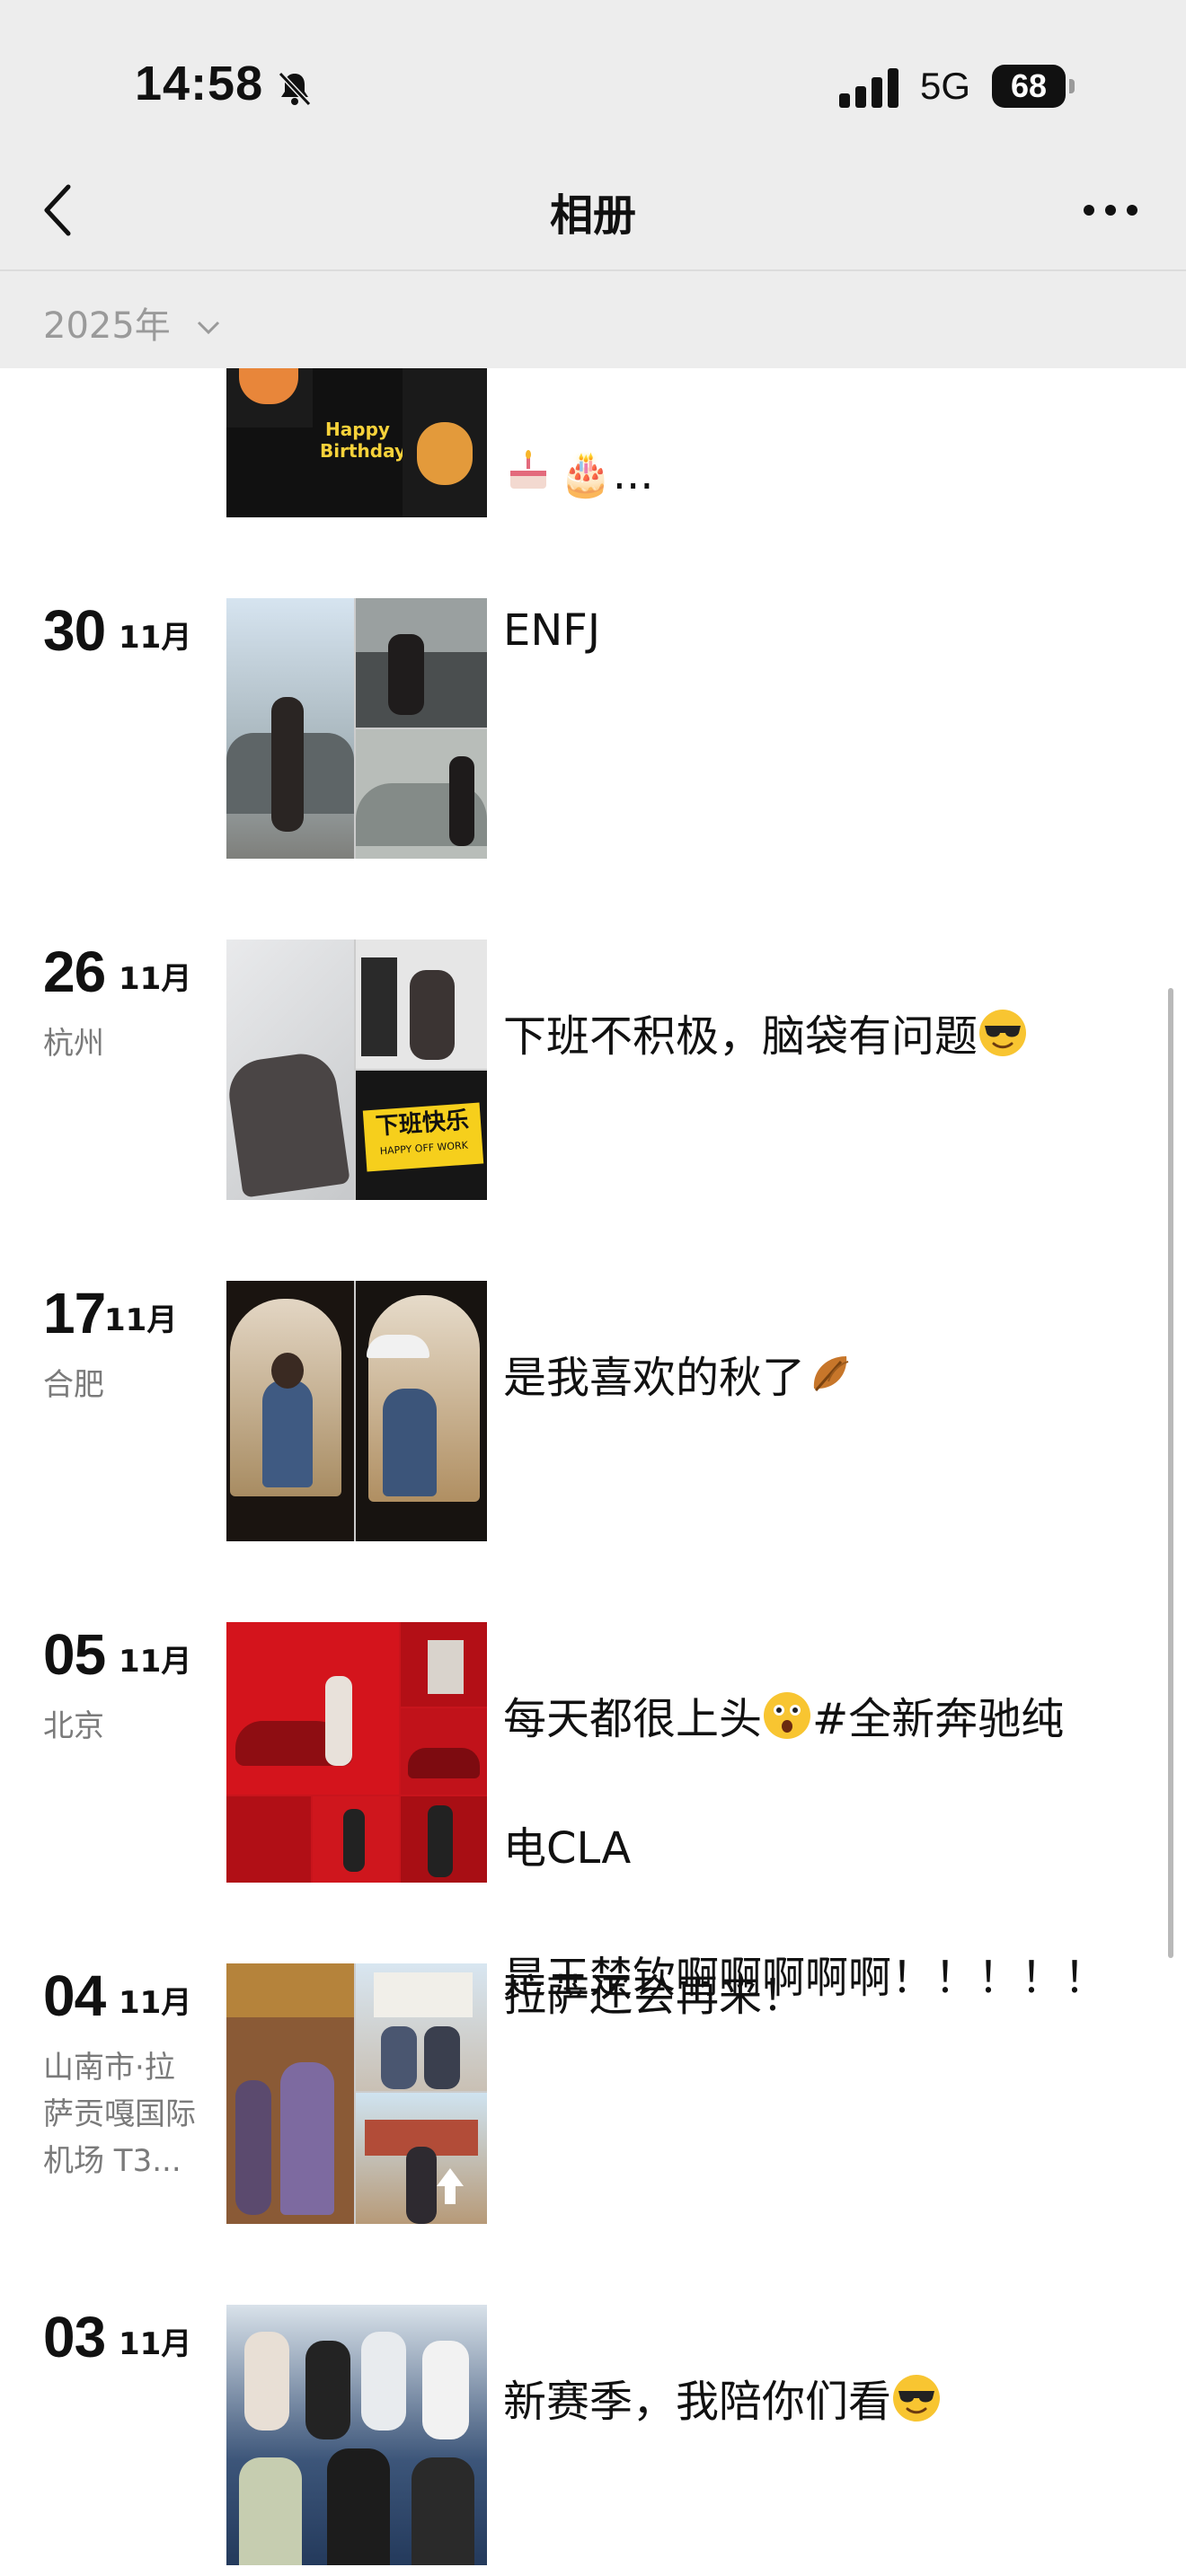 The image size is (1186, 2576). Describe the element at coordinates (593, 1415) in the screenshot. I see `feed-item: 17 11月 合肥 是我喜欢的秋了` at that location.